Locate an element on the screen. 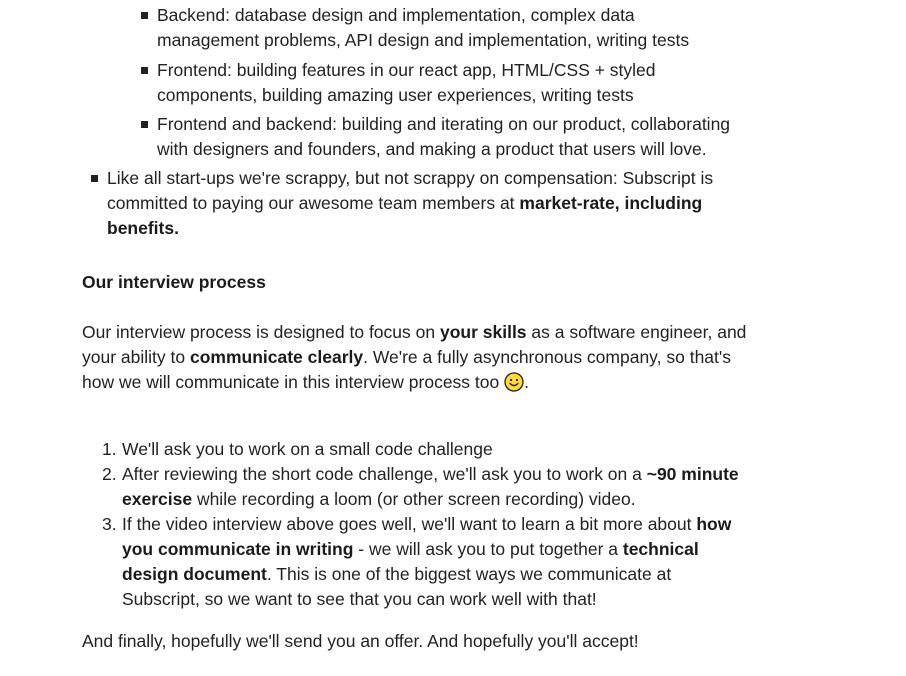  paragraph-text: your ability to is located at coordinates (136, 357).